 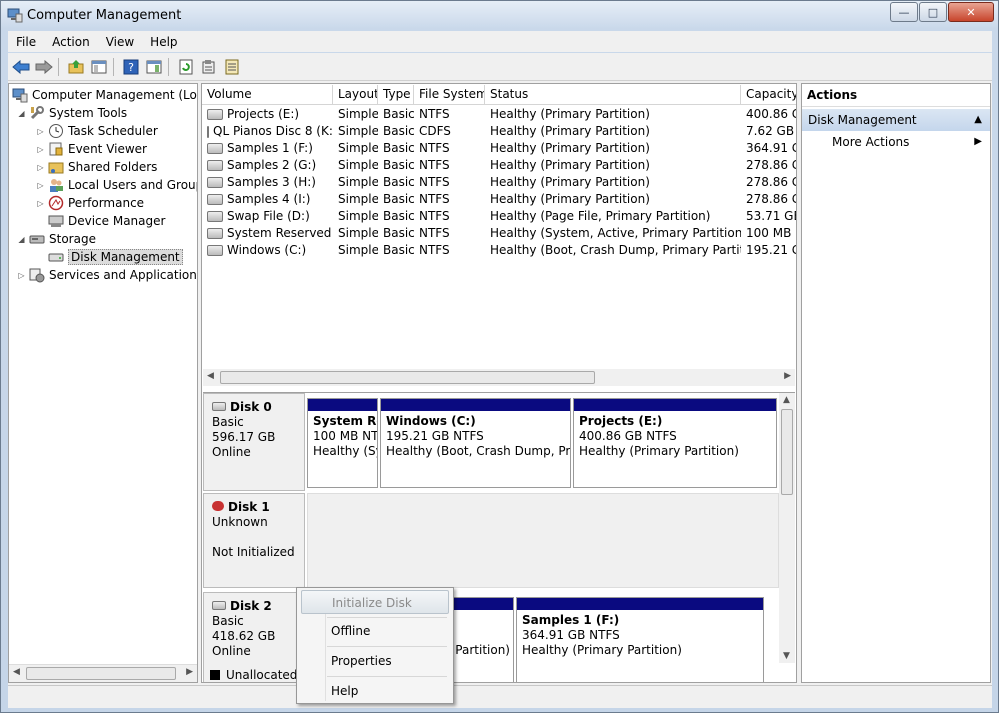 What do you see at coordinates (97, 131) in the screenshot?
I see `tree-node-task-scheduler: ▷ Task Scheduler` at bounding box center [97, 131].